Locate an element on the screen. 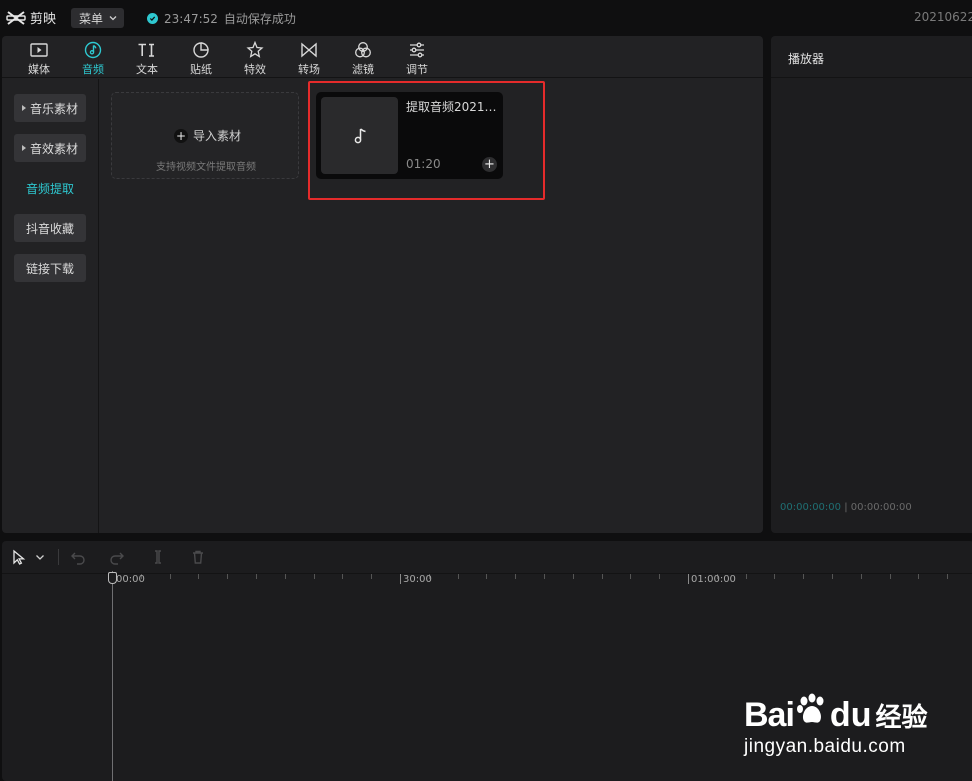 This screenshot has height=781, width=972. filter-icon is located at coordinates (363, 50).